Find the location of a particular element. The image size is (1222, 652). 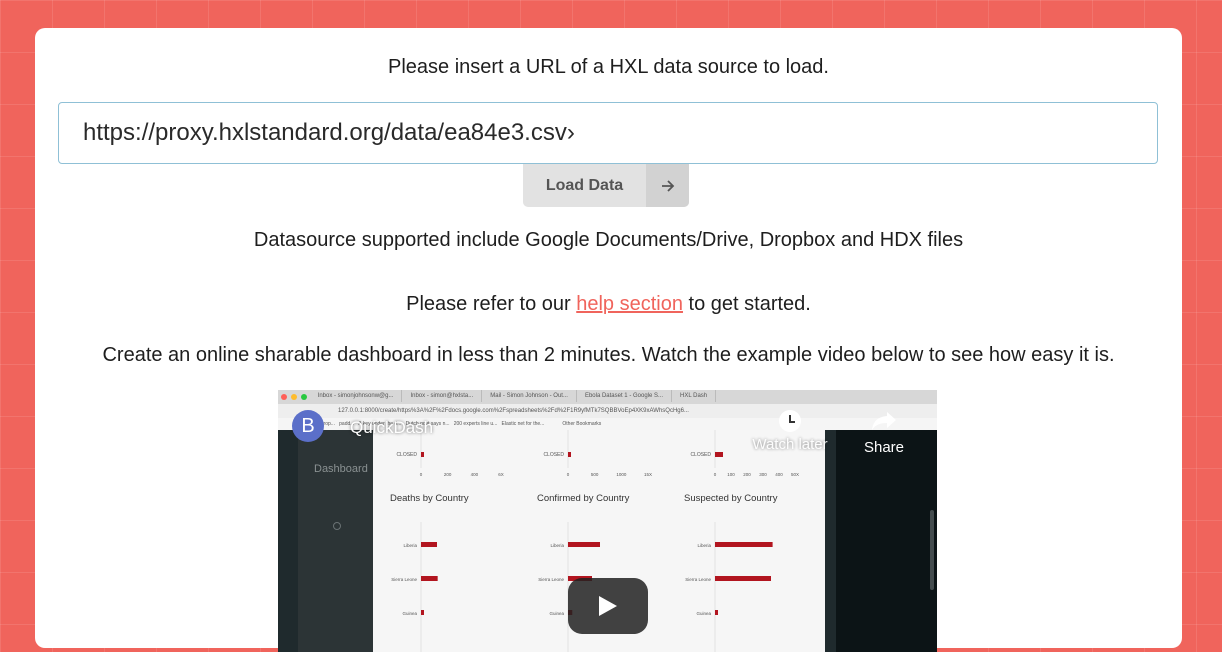

radio-icon is located at coordinates (337, 526).